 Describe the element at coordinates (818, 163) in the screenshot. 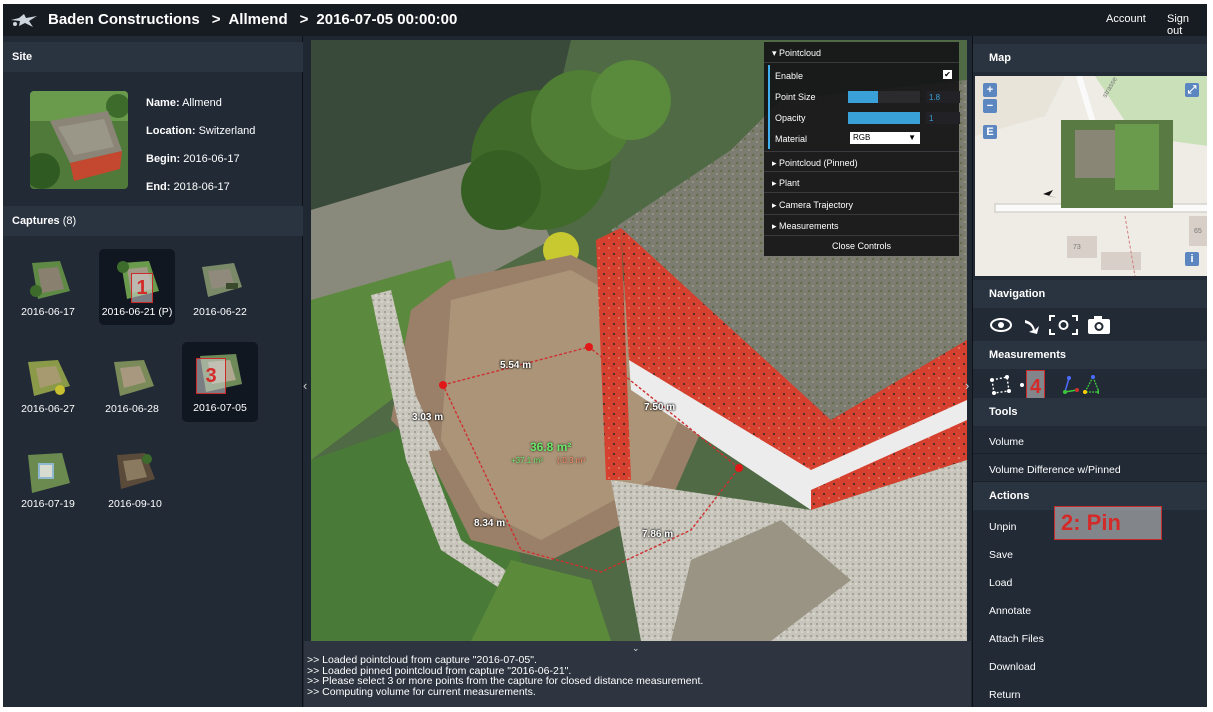

I see `section-pinned-label: Pointcloud (Pinned)` at that location.